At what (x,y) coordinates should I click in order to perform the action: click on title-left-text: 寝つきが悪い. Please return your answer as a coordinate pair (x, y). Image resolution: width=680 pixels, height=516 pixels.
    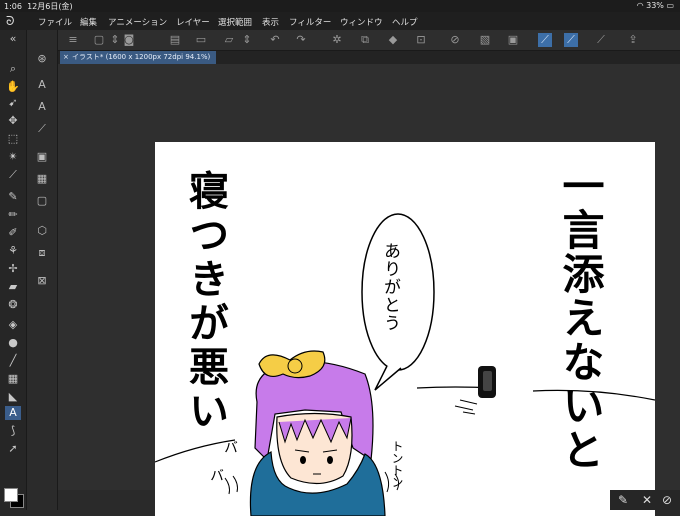
    Looking at the image, I should click on (205, 302).